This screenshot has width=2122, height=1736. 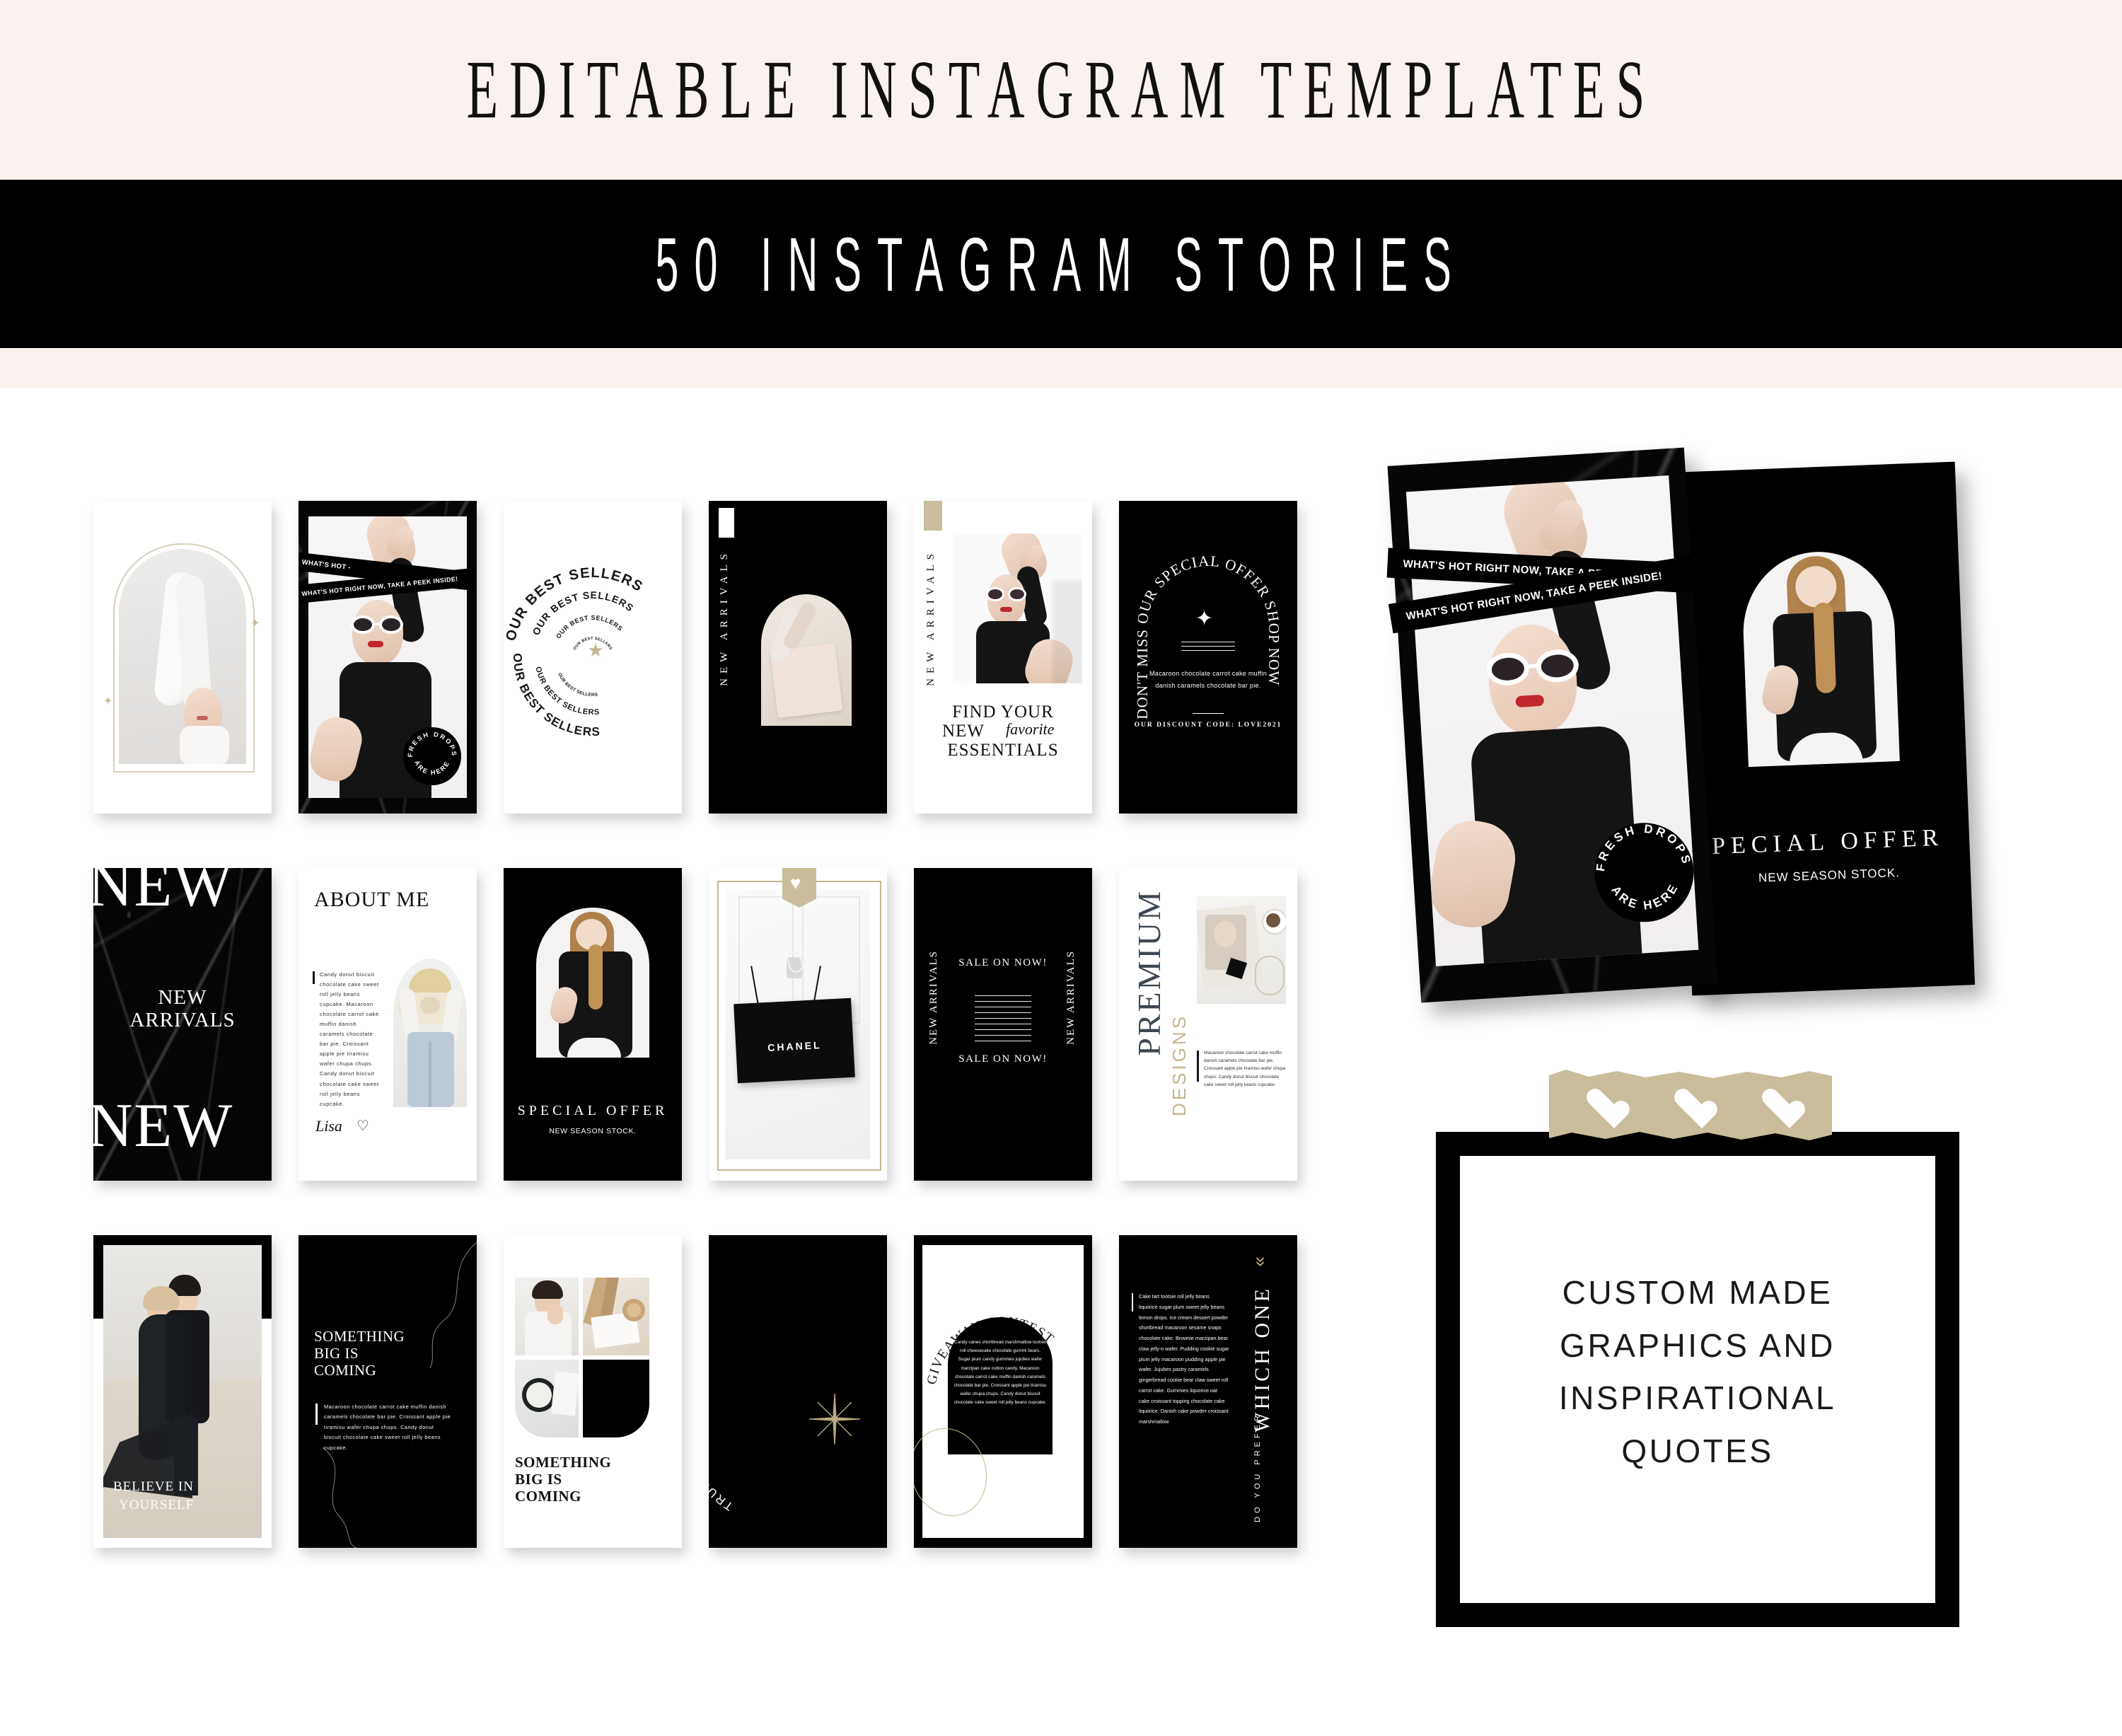 I want to click on banner-title: 50 INSTAGRAM STORIES, so click(x=1061, y=264).